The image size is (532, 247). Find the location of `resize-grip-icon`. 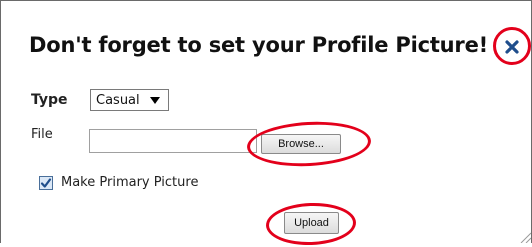

resize-grip-icon is located at coordinates (524, 237).